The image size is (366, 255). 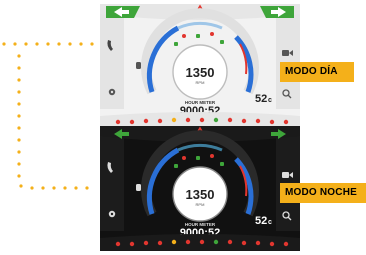 What do you see at coordinates (323, 193) in the screenshot?
I see `night-mode-label: MODO NOCHE` at bounding box center [323, 193].